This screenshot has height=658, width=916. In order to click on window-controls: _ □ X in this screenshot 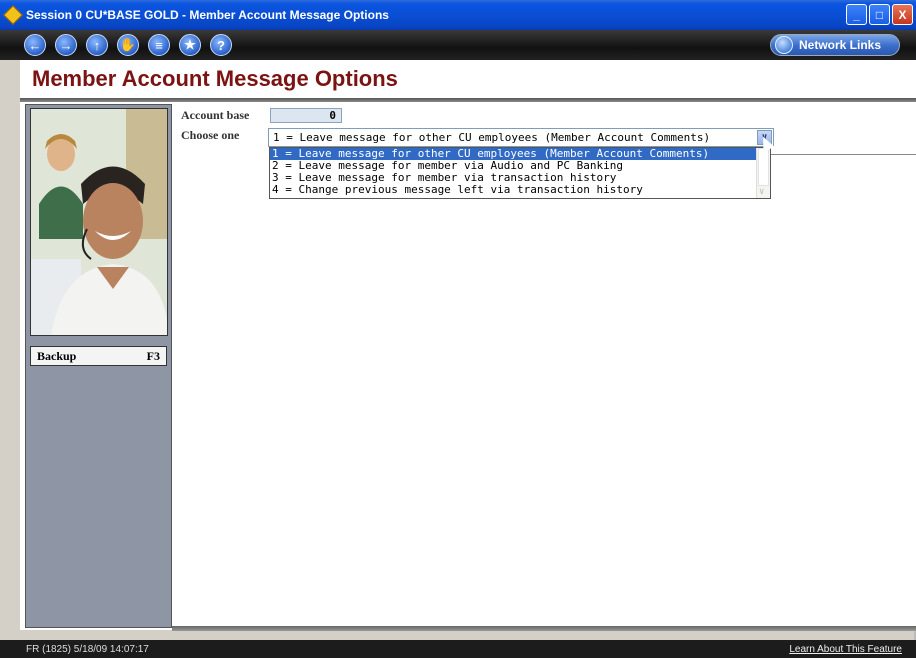, I will do `click(879, 14)`.